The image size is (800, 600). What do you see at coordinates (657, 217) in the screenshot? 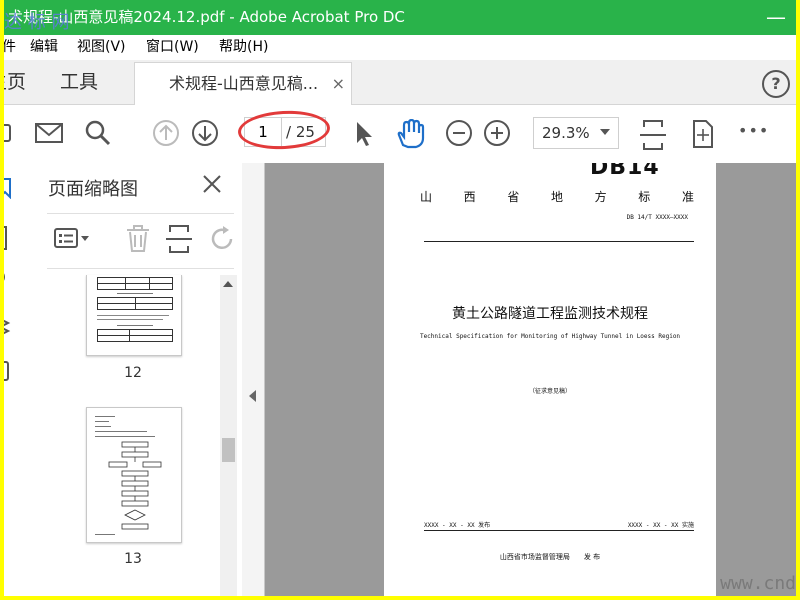
I see `document-number: DB 14/T XXXX—XXXX` at bounding box center [657, 217].